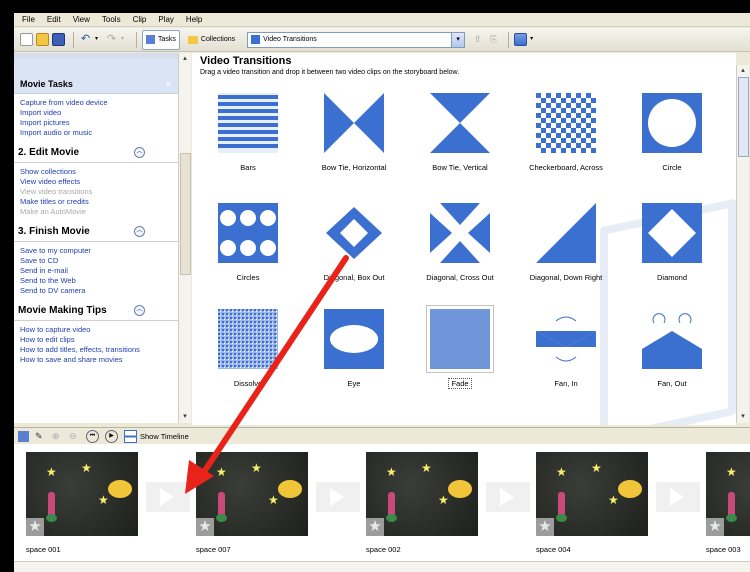 The image size is (750, 572). Describe the element at coordinates (26, 39) in the screenshot. I see `new-project-icon` at that location.